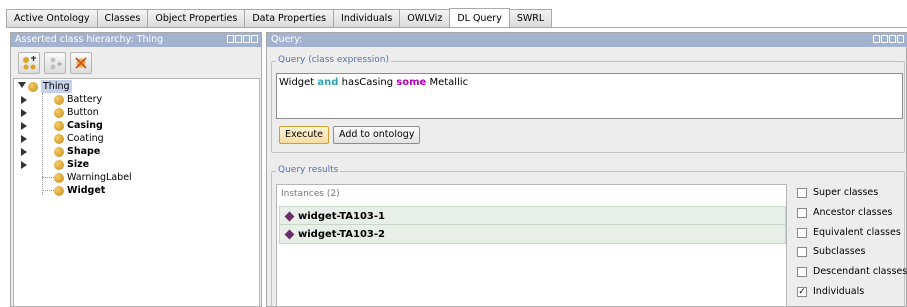  I want to click on class-hierarchy-title-bar: Asserted class hierarchy: Thing, so click(136, 40).